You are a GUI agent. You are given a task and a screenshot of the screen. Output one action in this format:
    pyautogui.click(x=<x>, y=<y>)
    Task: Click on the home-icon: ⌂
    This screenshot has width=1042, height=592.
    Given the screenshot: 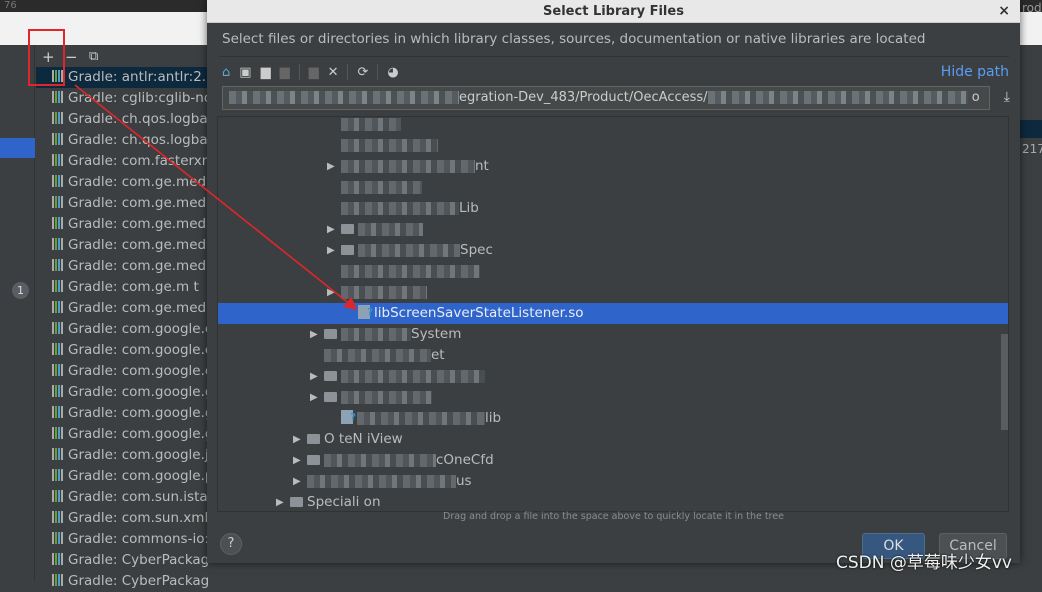 What is the action you would take?
    pyautogui.click(x=226, y=72)
    